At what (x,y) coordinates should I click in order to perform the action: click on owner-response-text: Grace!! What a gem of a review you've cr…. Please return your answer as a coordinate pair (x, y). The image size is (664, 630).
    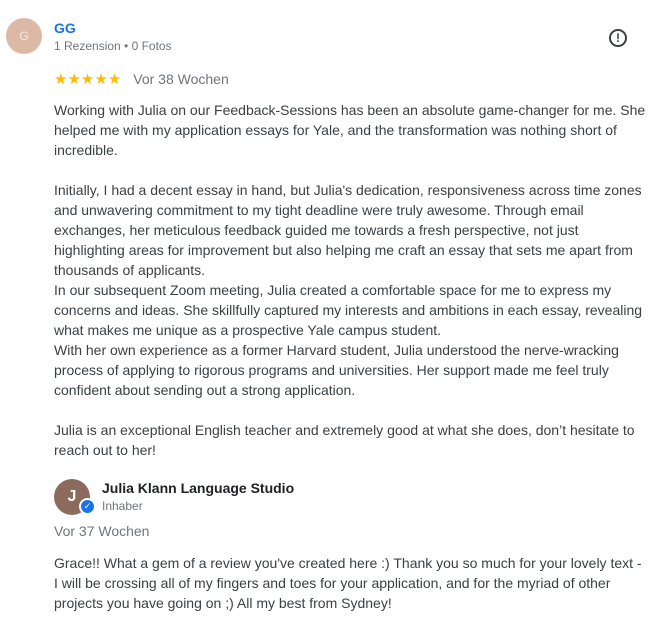
    Looking at the image, I should click on (348, 583).